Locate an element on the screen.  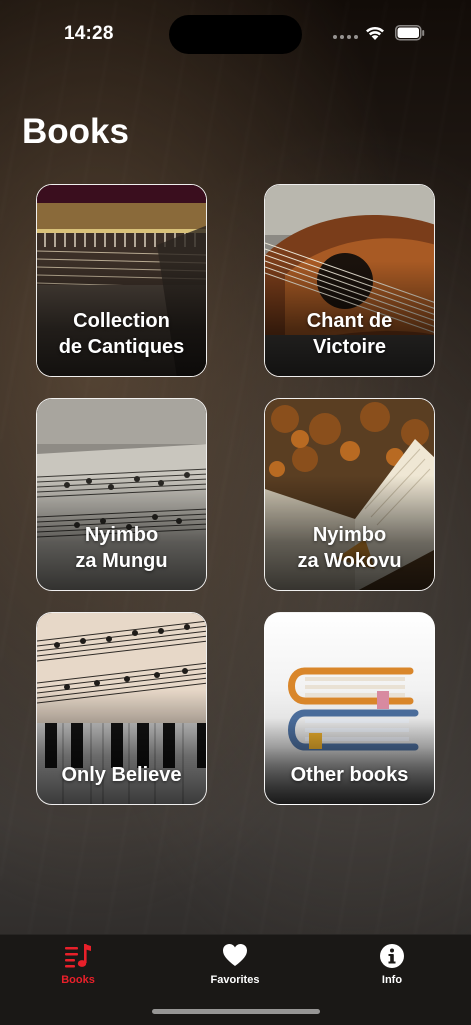
book-card-other-books: Other books is located at coordinates (349, 708).